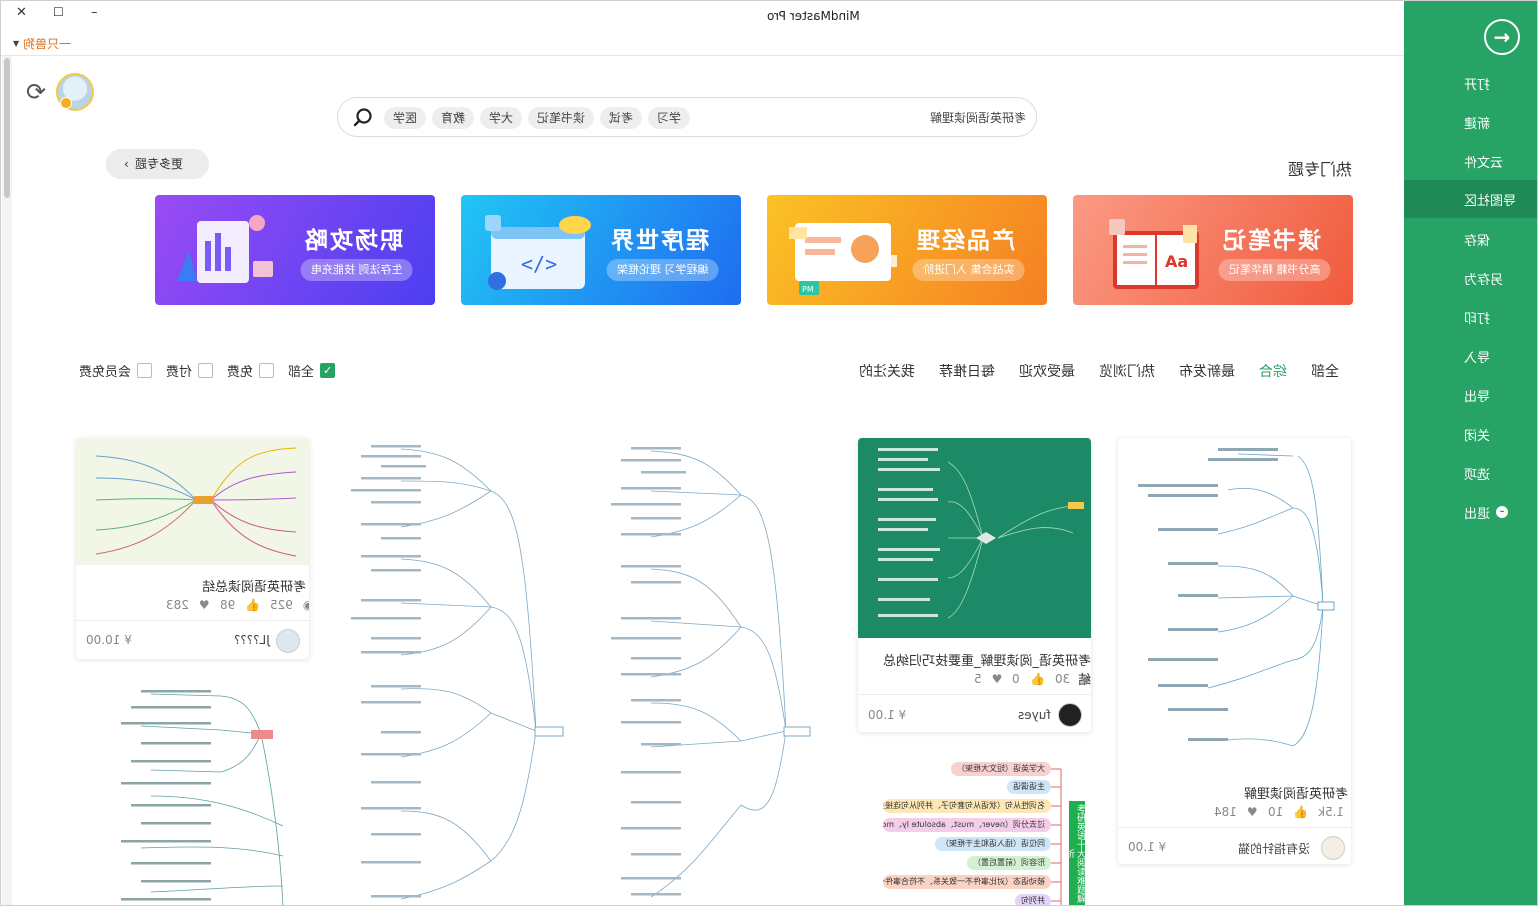 Image resolution: width=1538 pixels, height=906 pixels. I want to click on card-price: ¥ 1.00, so click(887, 715).